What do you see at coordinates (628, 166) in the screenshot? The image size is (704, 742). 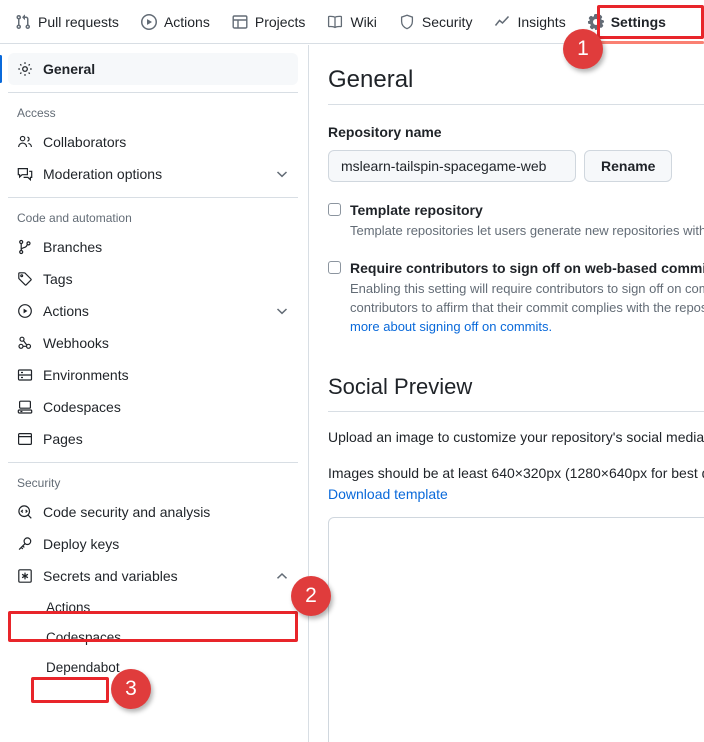 I see `rename-button: Rename` at bounding box center [628, 166].